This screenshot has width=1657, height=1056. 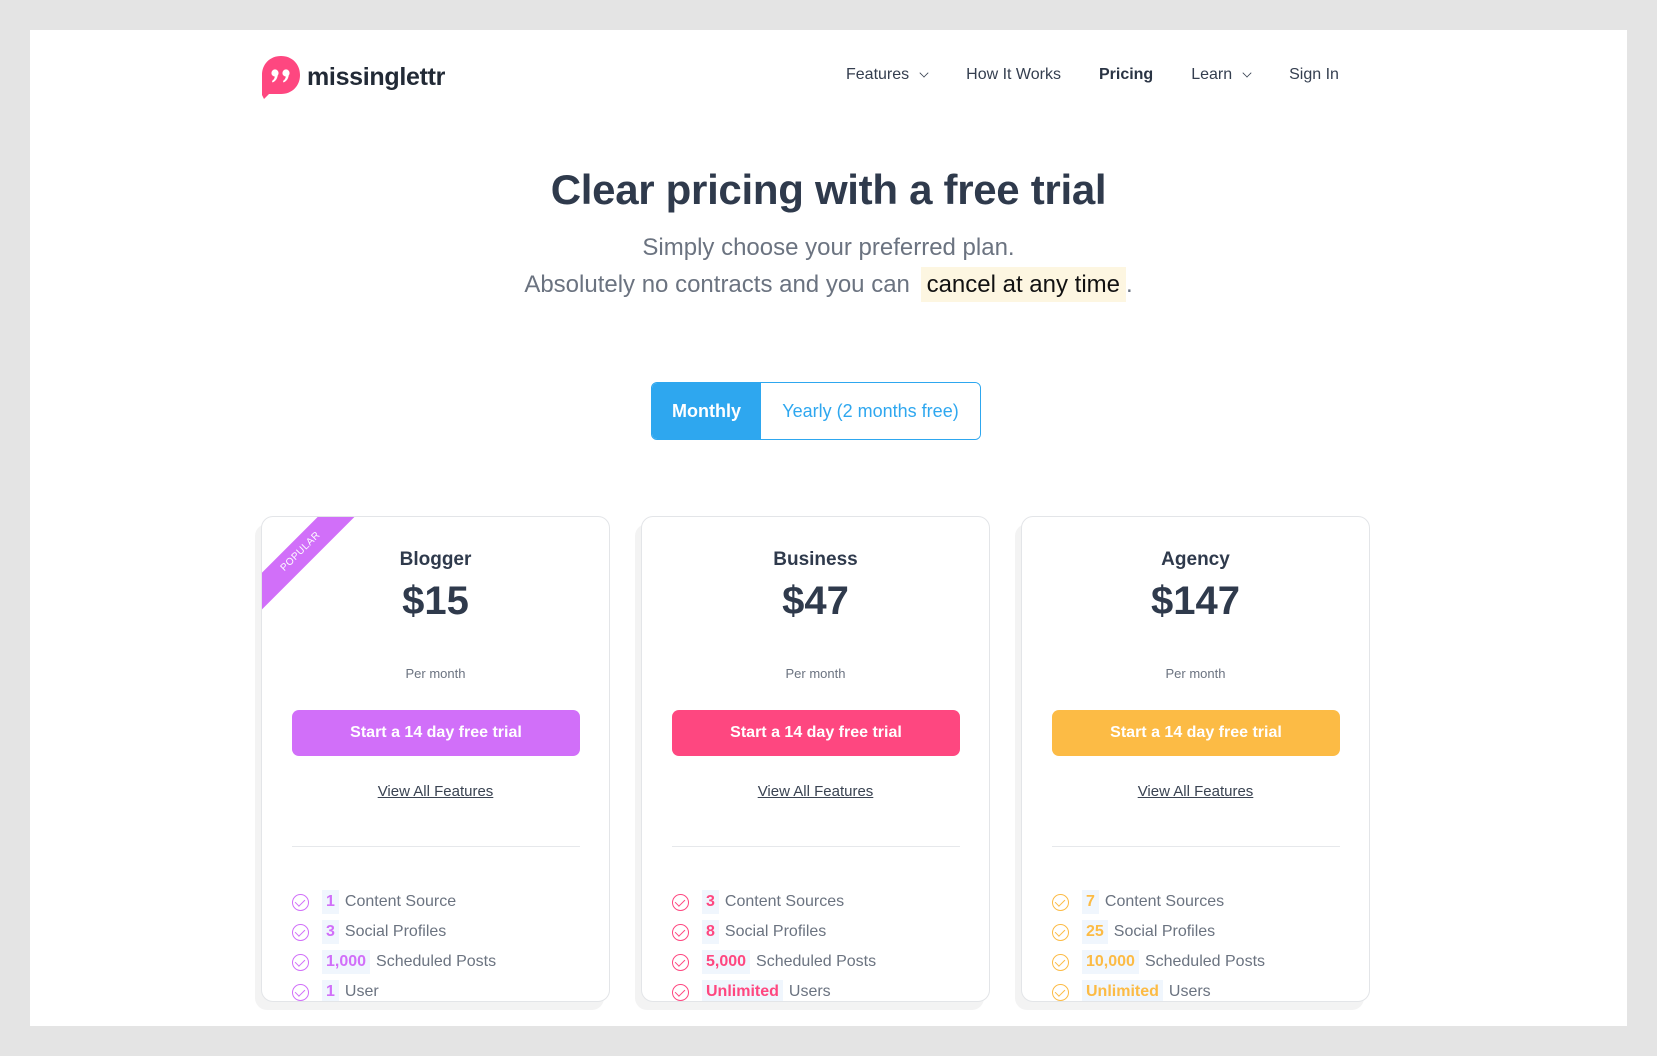 What do you see at coordinates (435, 601) in the screenshot?
I see `plan-price: $15` at bounding box center [435, 601].